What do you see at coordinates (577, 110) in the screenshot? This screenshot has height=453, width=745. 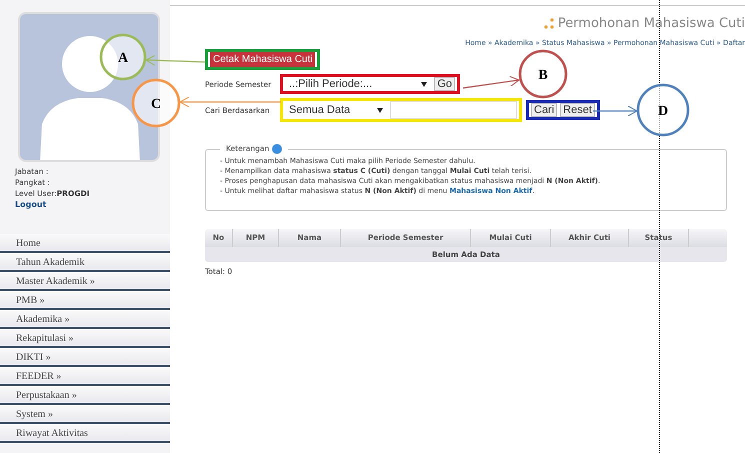 I see `reset-button: Reset` at bounding box center [577, 110].